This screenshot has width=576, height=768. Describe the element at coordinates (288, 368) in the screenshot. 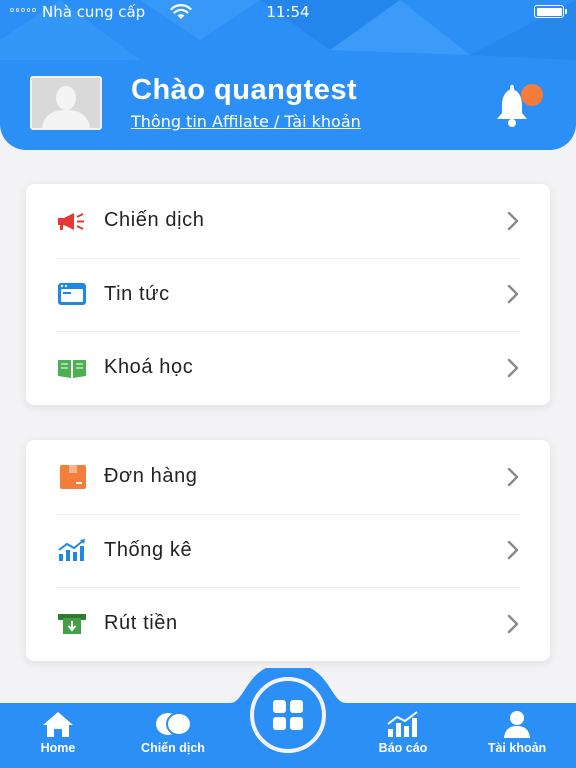

I see `menu-item-khoa-hoc: Khoá học` at that location.